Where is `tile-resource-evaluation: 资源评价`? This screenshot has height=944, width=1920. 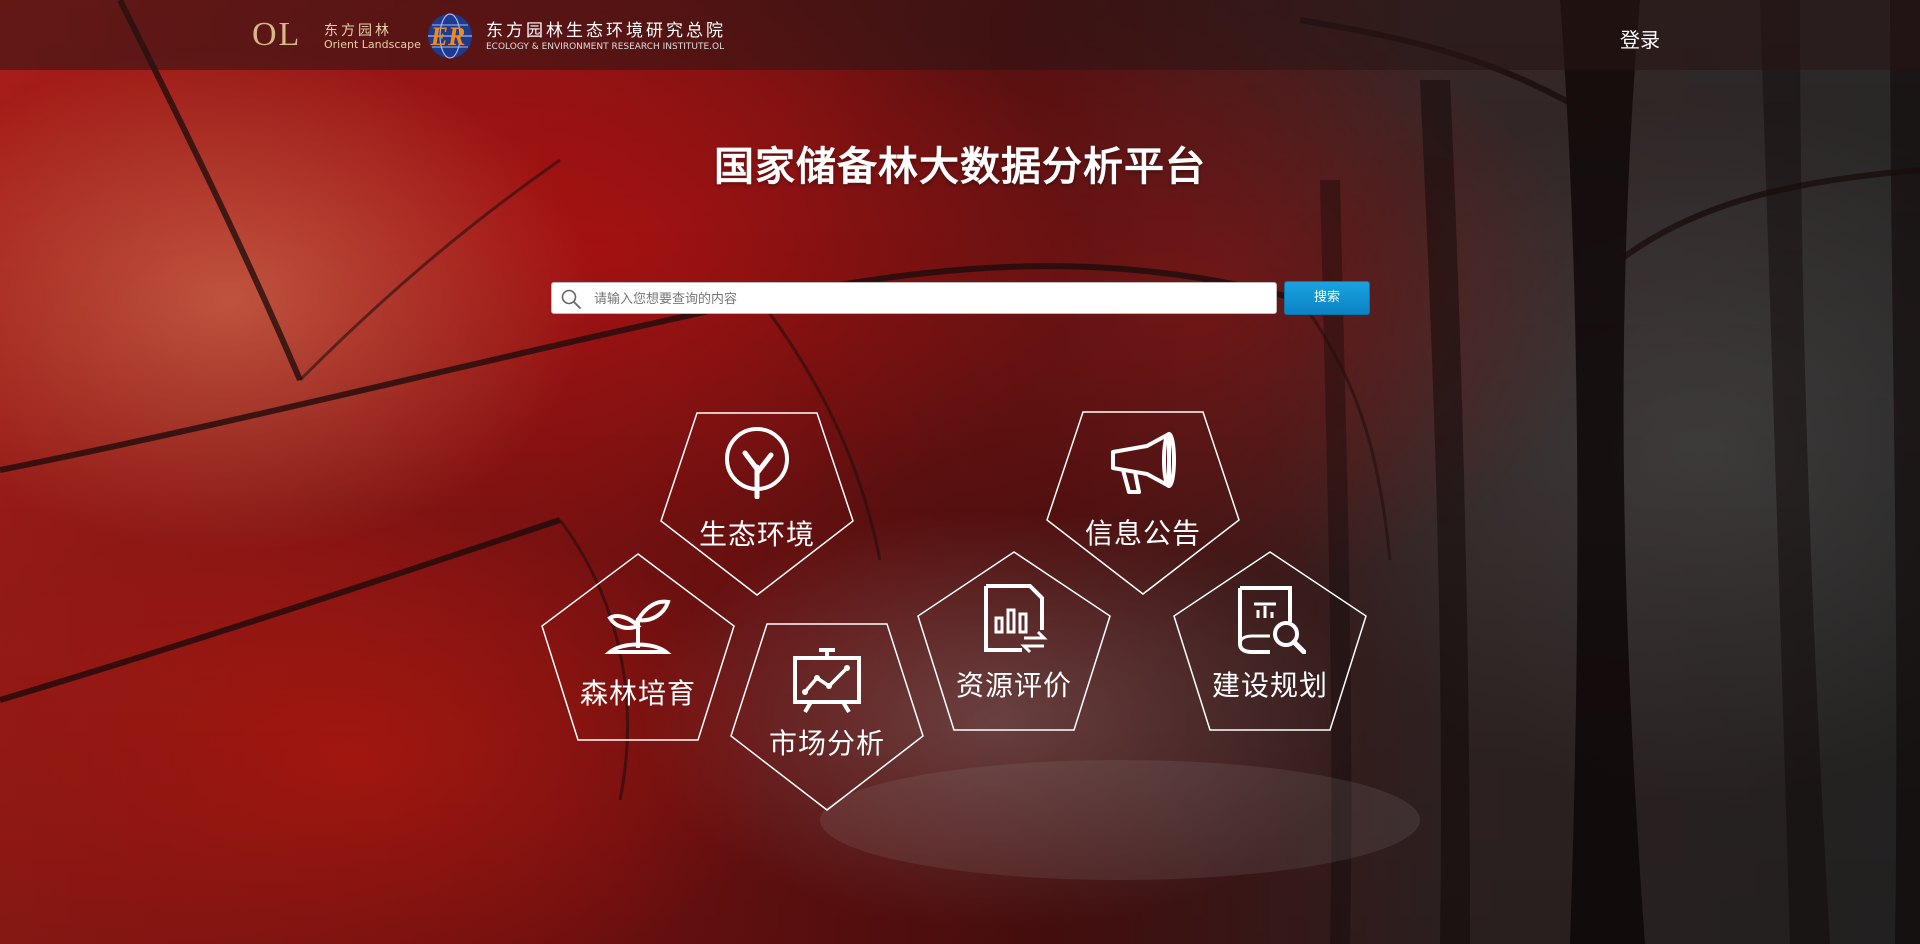 tile-resource-evaluation: 资源评价 is located at coordinates (1014, 648).